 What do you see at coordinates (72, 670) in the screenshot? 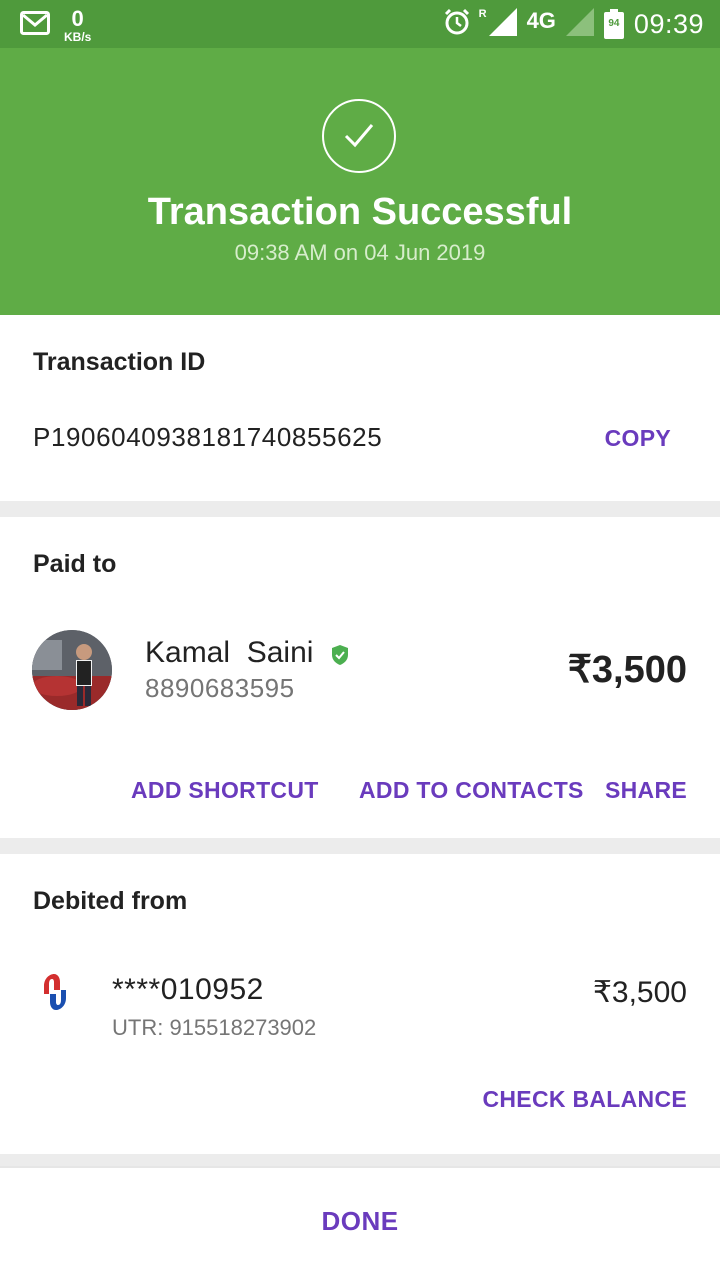
I see `avatar` at bounding box center [72, 670].